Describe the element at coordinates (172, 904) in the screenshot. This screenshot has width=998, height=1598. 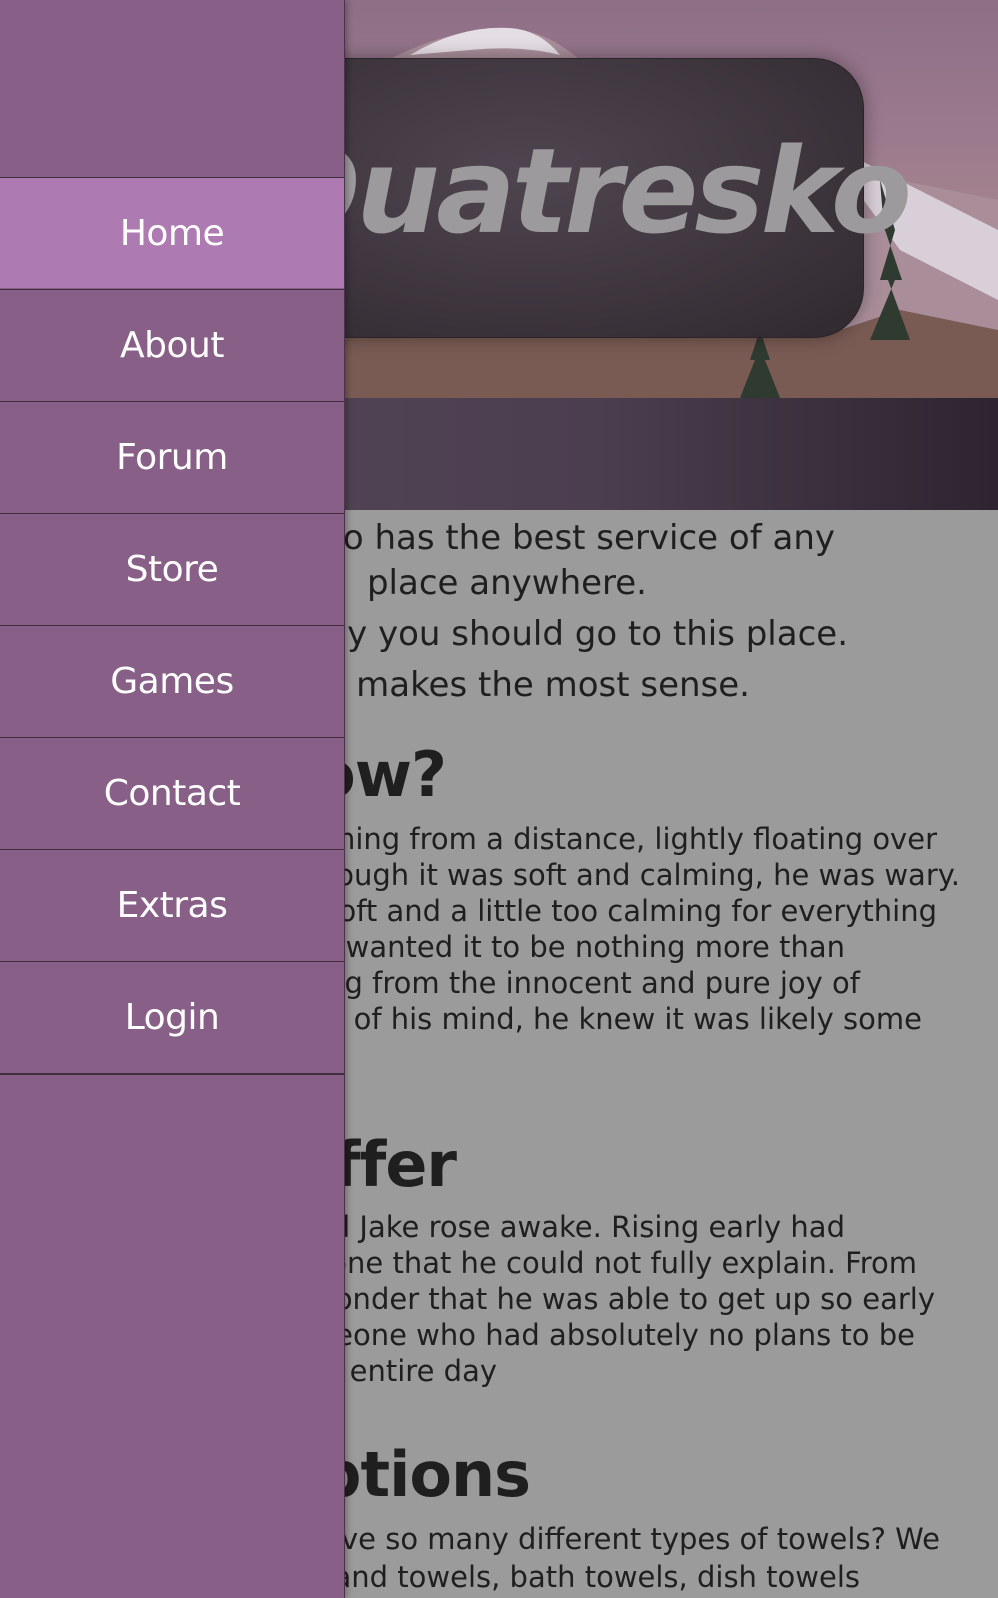
I see `nav-item-extras: Extras` at that location.